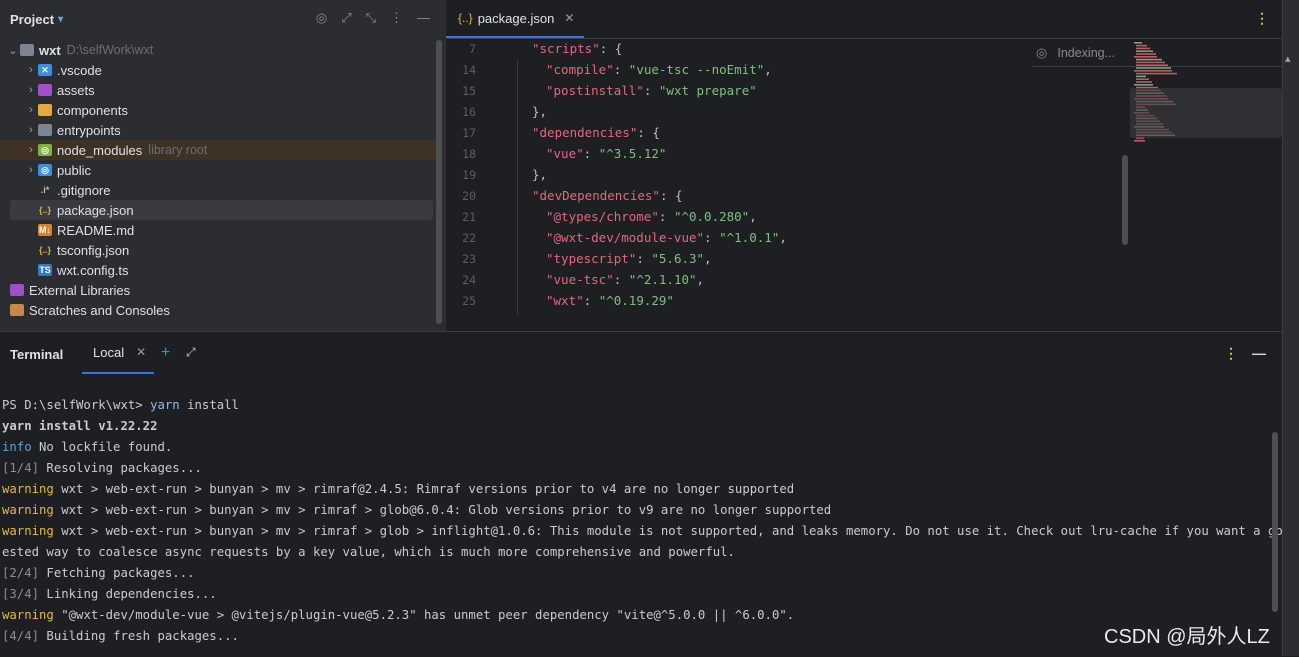 The width and height of the screenshot is (1299, 657). I want to click on chevron-down-icon: ⌄, so click(13, 50).